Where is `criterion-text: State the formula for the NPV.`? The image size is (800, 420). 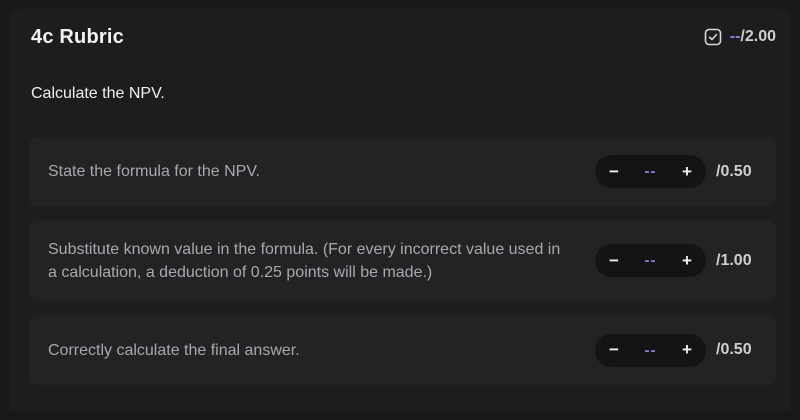
criterion-text: State the formula for the NPV. is located at coordinates (154, 171).